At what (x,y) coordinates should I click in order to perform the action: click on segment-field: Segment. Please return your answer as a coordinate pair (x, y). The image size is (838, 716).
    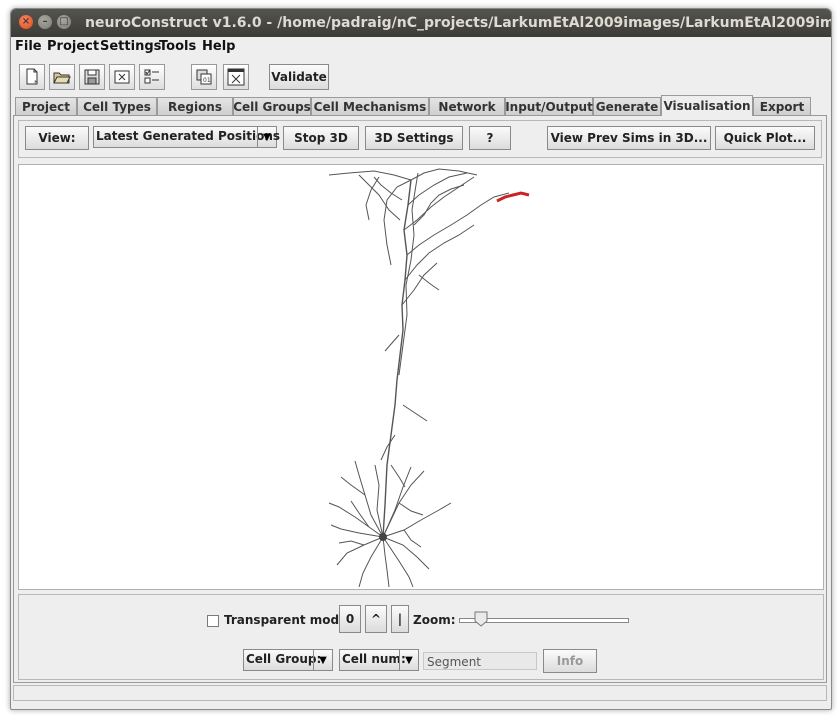
    Looking at the image, I should click on (480, 661).